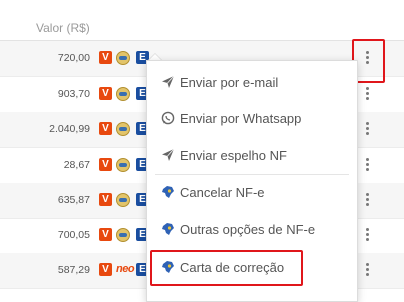 The width and height of the screenshot is (404, 302). Describe the element at coordinates (241, 118) in the screenshot. I see `menu-item-label: Enviar por Whatsapp` at that location.